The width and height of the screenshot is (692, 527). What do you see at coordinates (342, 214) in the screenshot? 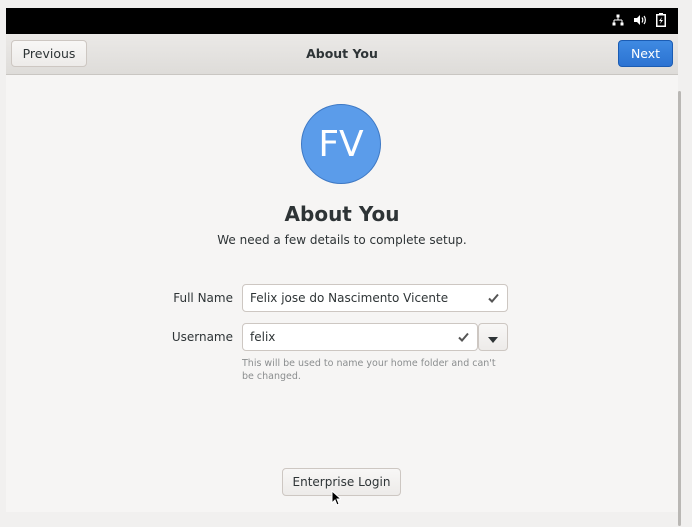
I see `page-title: About You` at bounding box center [342, 214].